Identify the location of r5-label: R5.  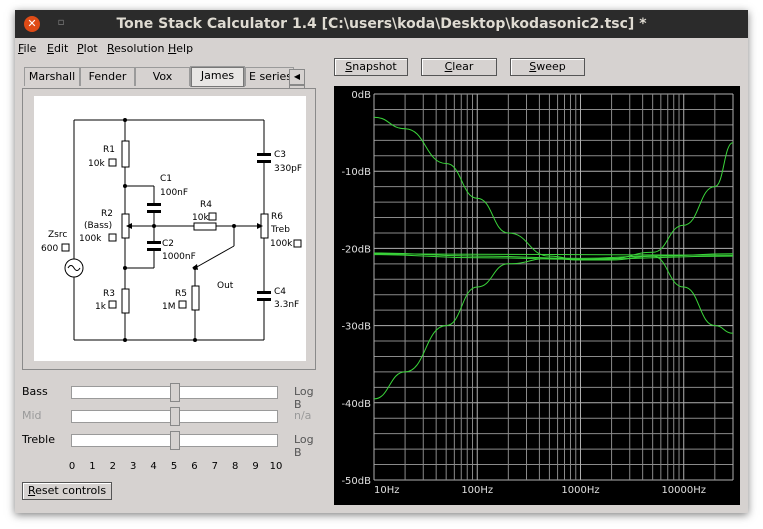
(181, 294).